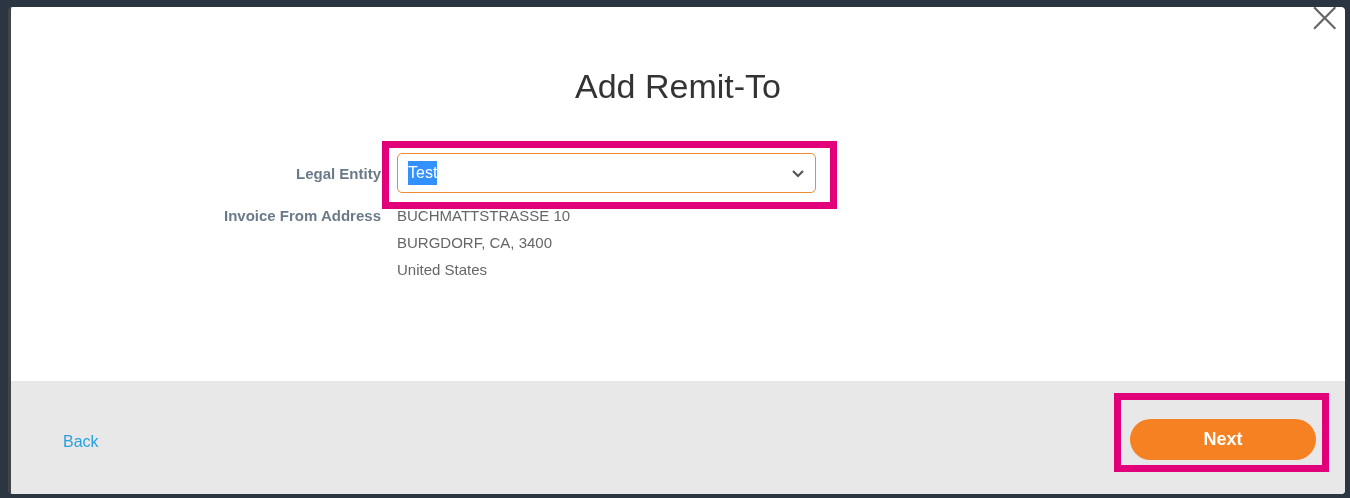 This screenshot has height=498, width=1350. What do you see at coordinates (484, 216) in the screenshot?
I see `address-line: BUCHMATTSTRASSE 10` at bounding box center [484, 216].